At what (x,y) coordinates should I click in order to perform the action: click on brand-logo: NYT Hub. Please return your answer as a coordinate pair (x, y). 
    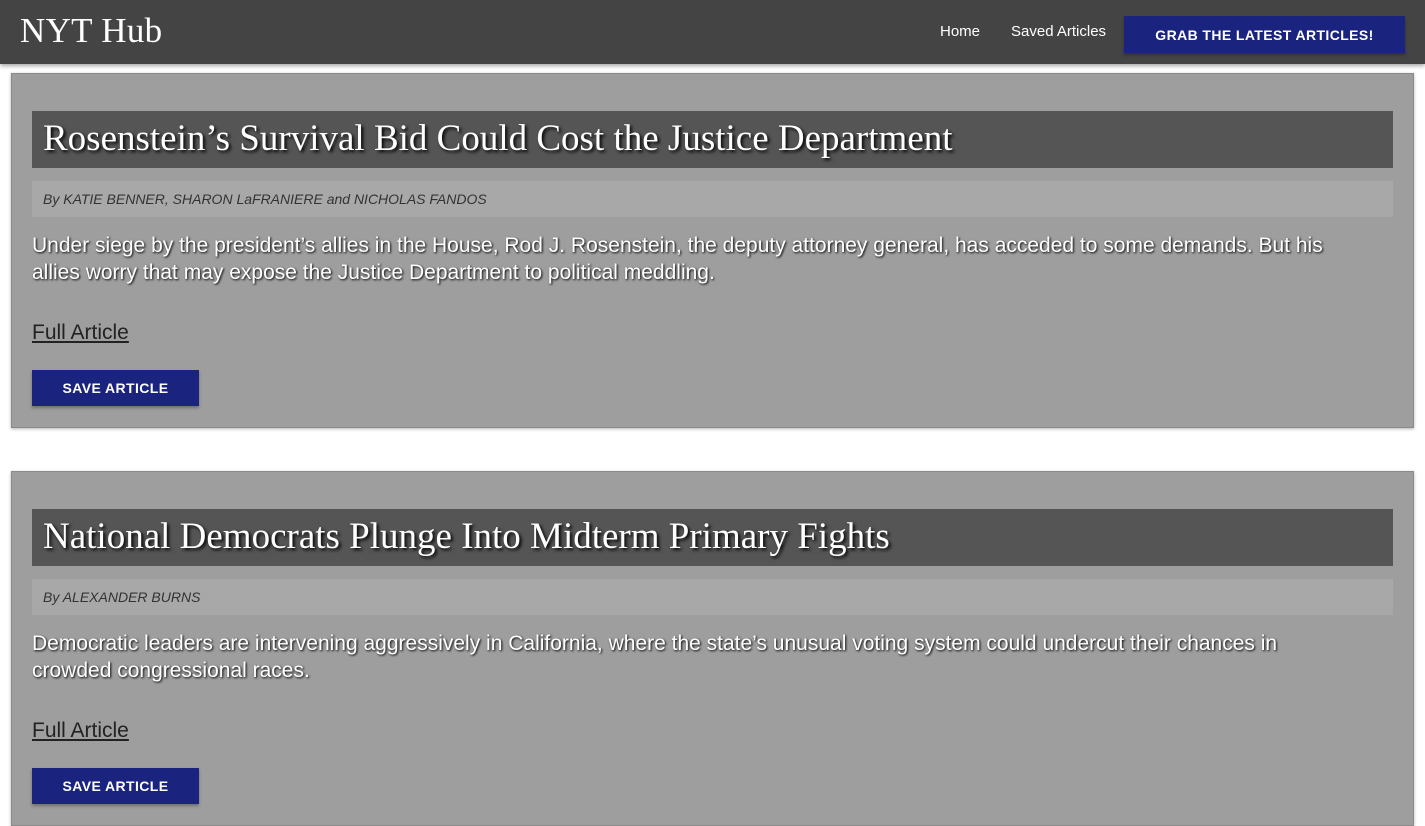
    Looking at the image, I should click on (91, 31).